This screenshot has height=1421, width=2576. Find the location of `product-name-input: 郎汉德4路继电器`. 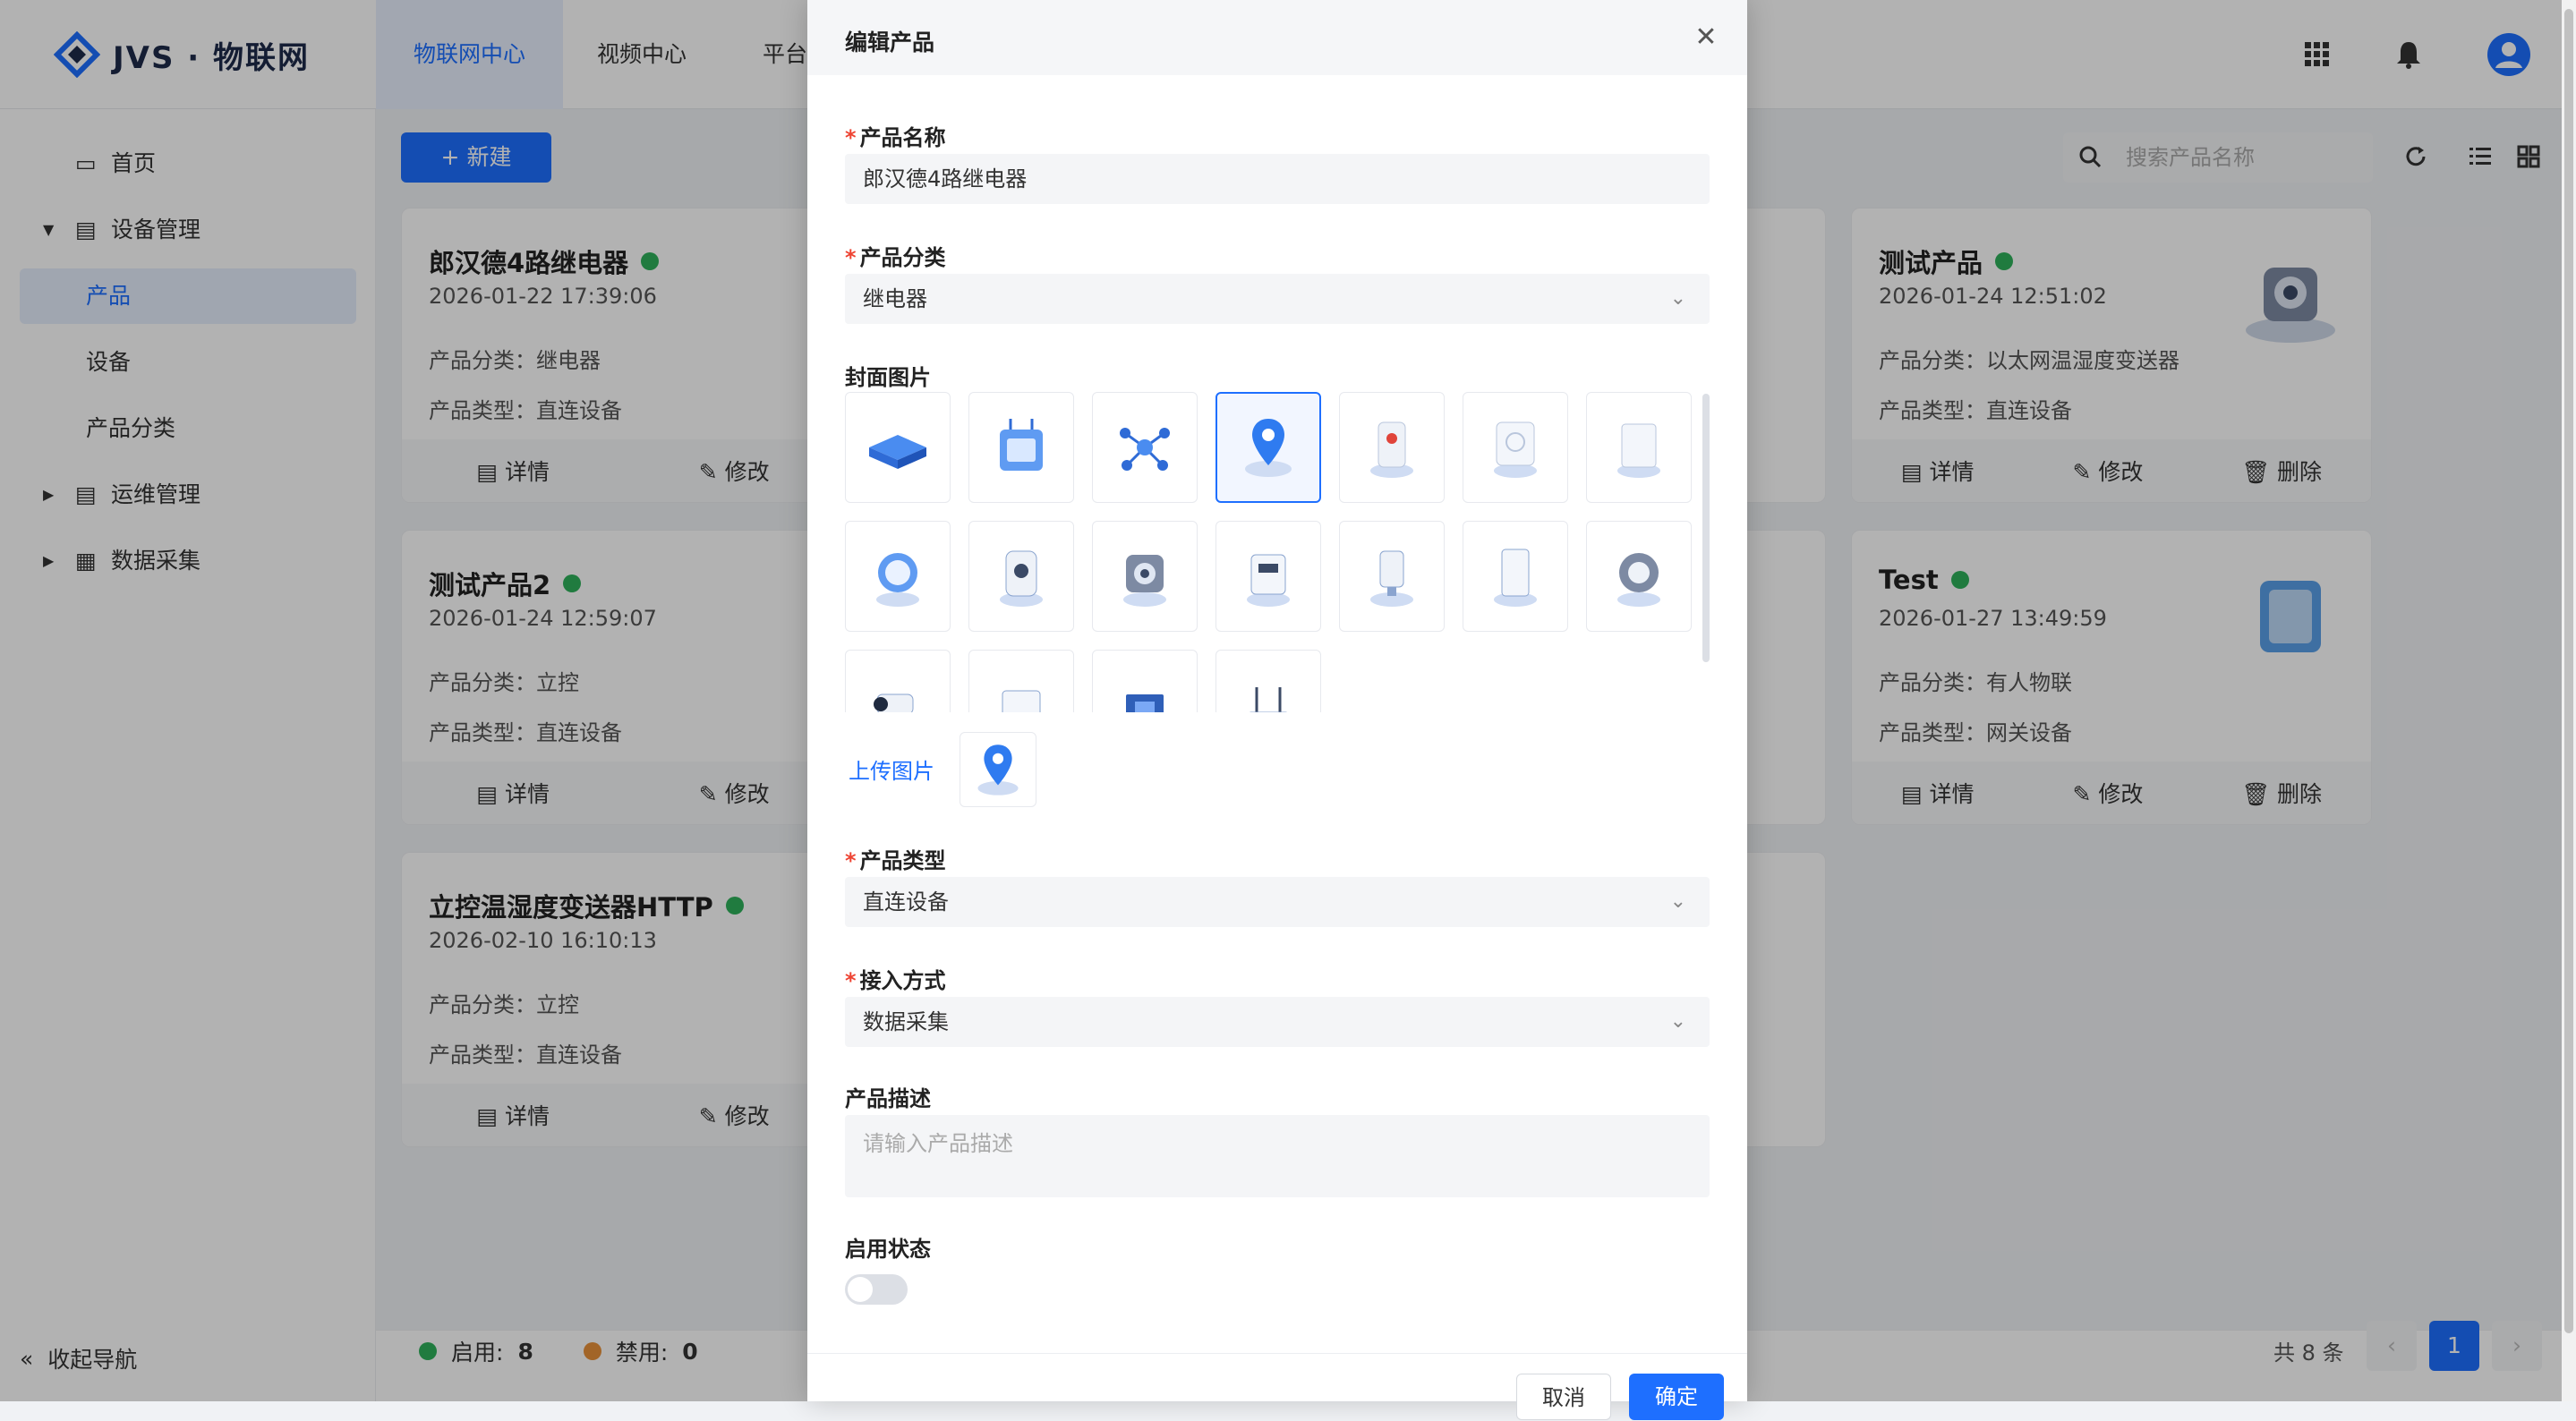

product-name-input: 郎汉德4路继电器 is located at coordinates (1277, 179).